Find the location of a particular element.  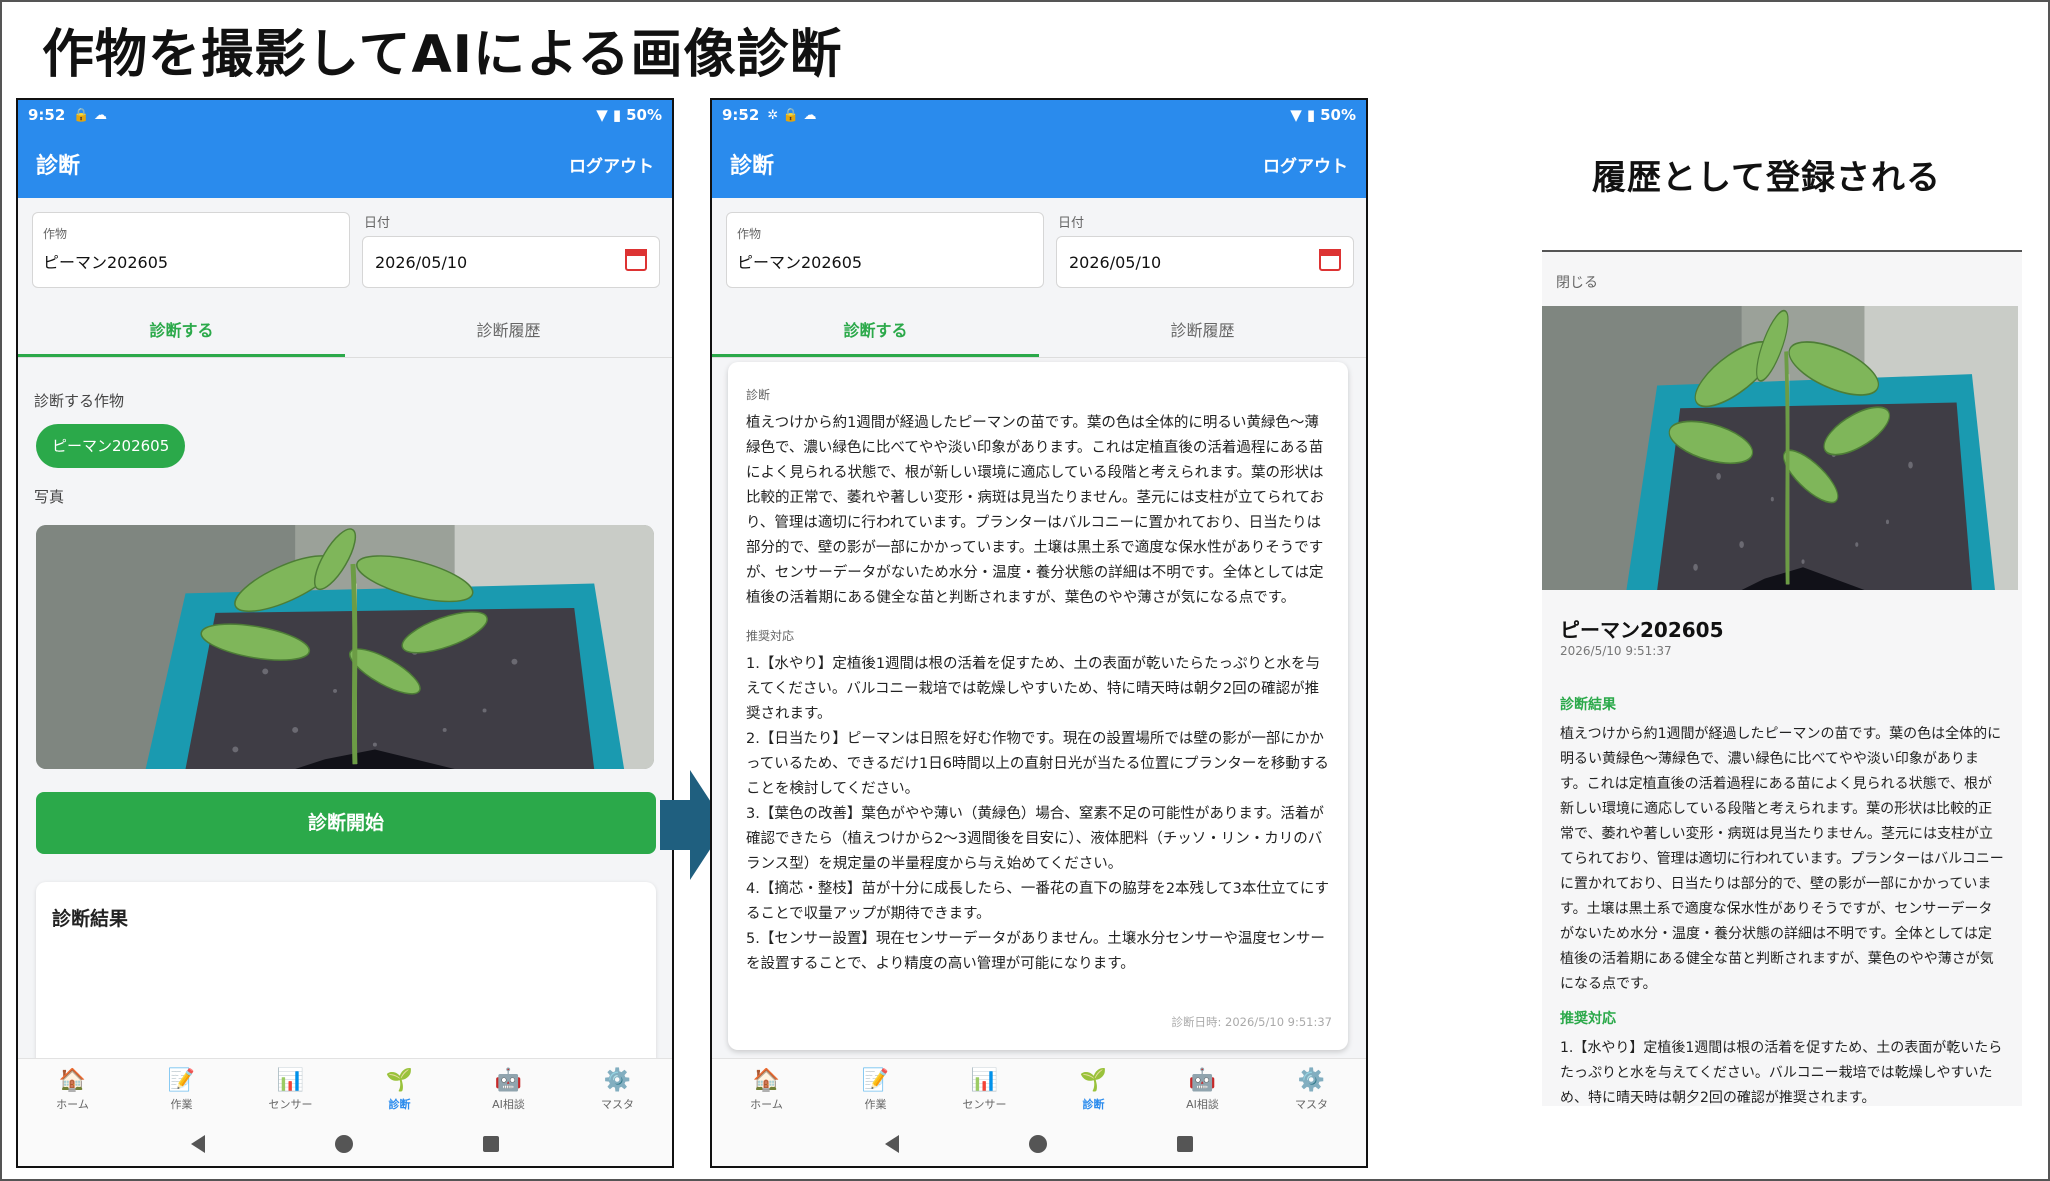

robot-icon: 🤖 is located at coordinates (1202, 1080).